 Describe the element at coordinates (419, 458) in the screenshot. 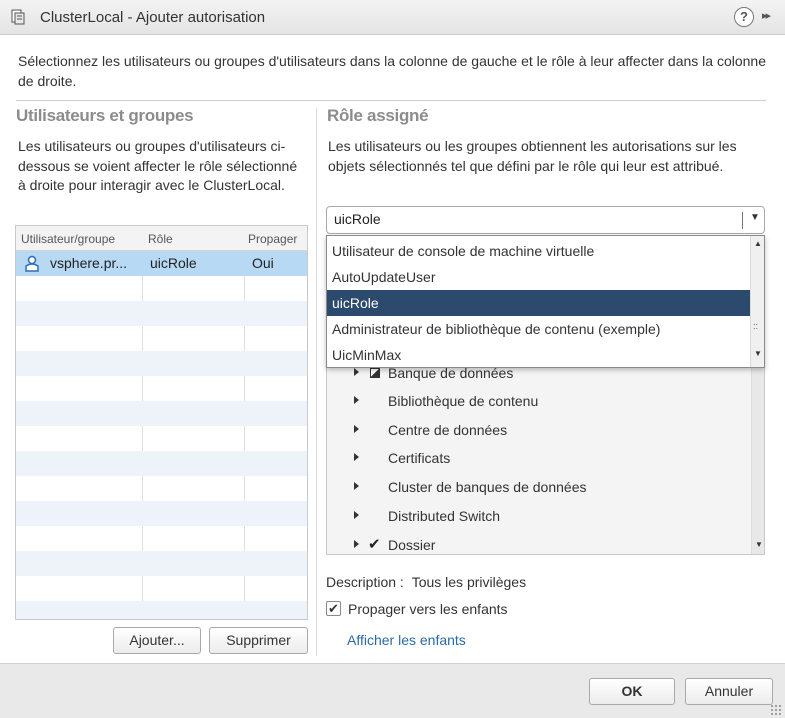

I see `tree-item-label: Certificats` at that location.